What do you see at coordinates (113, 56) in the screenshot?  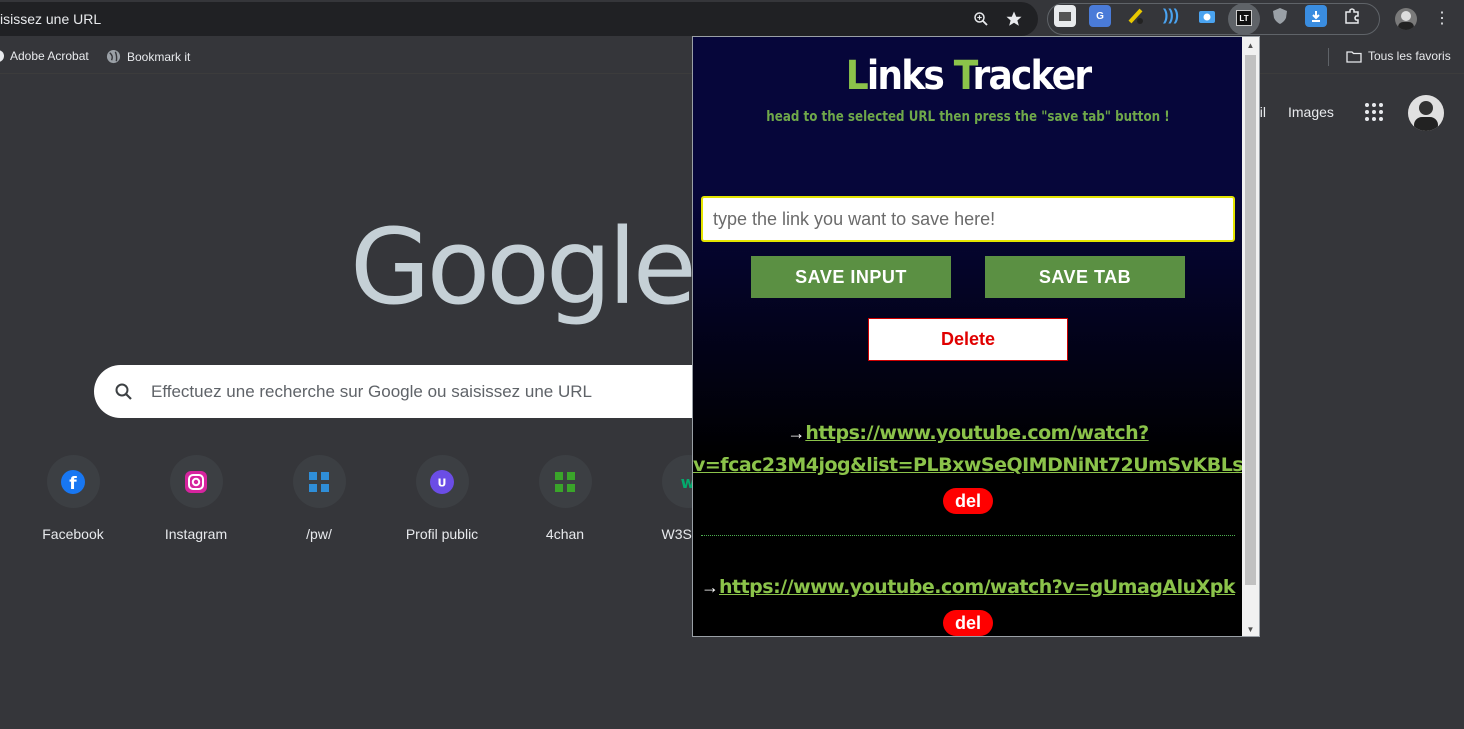 I see `globe-icon` at bounding box center [113, 56].